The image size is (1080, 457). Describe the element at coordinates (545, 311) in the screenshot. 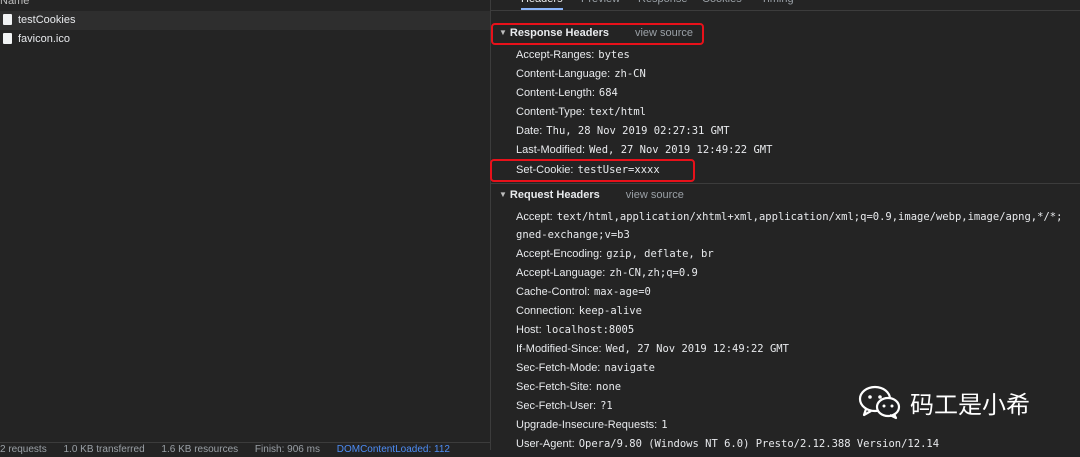

I see `header-key: Connection:` at that location.